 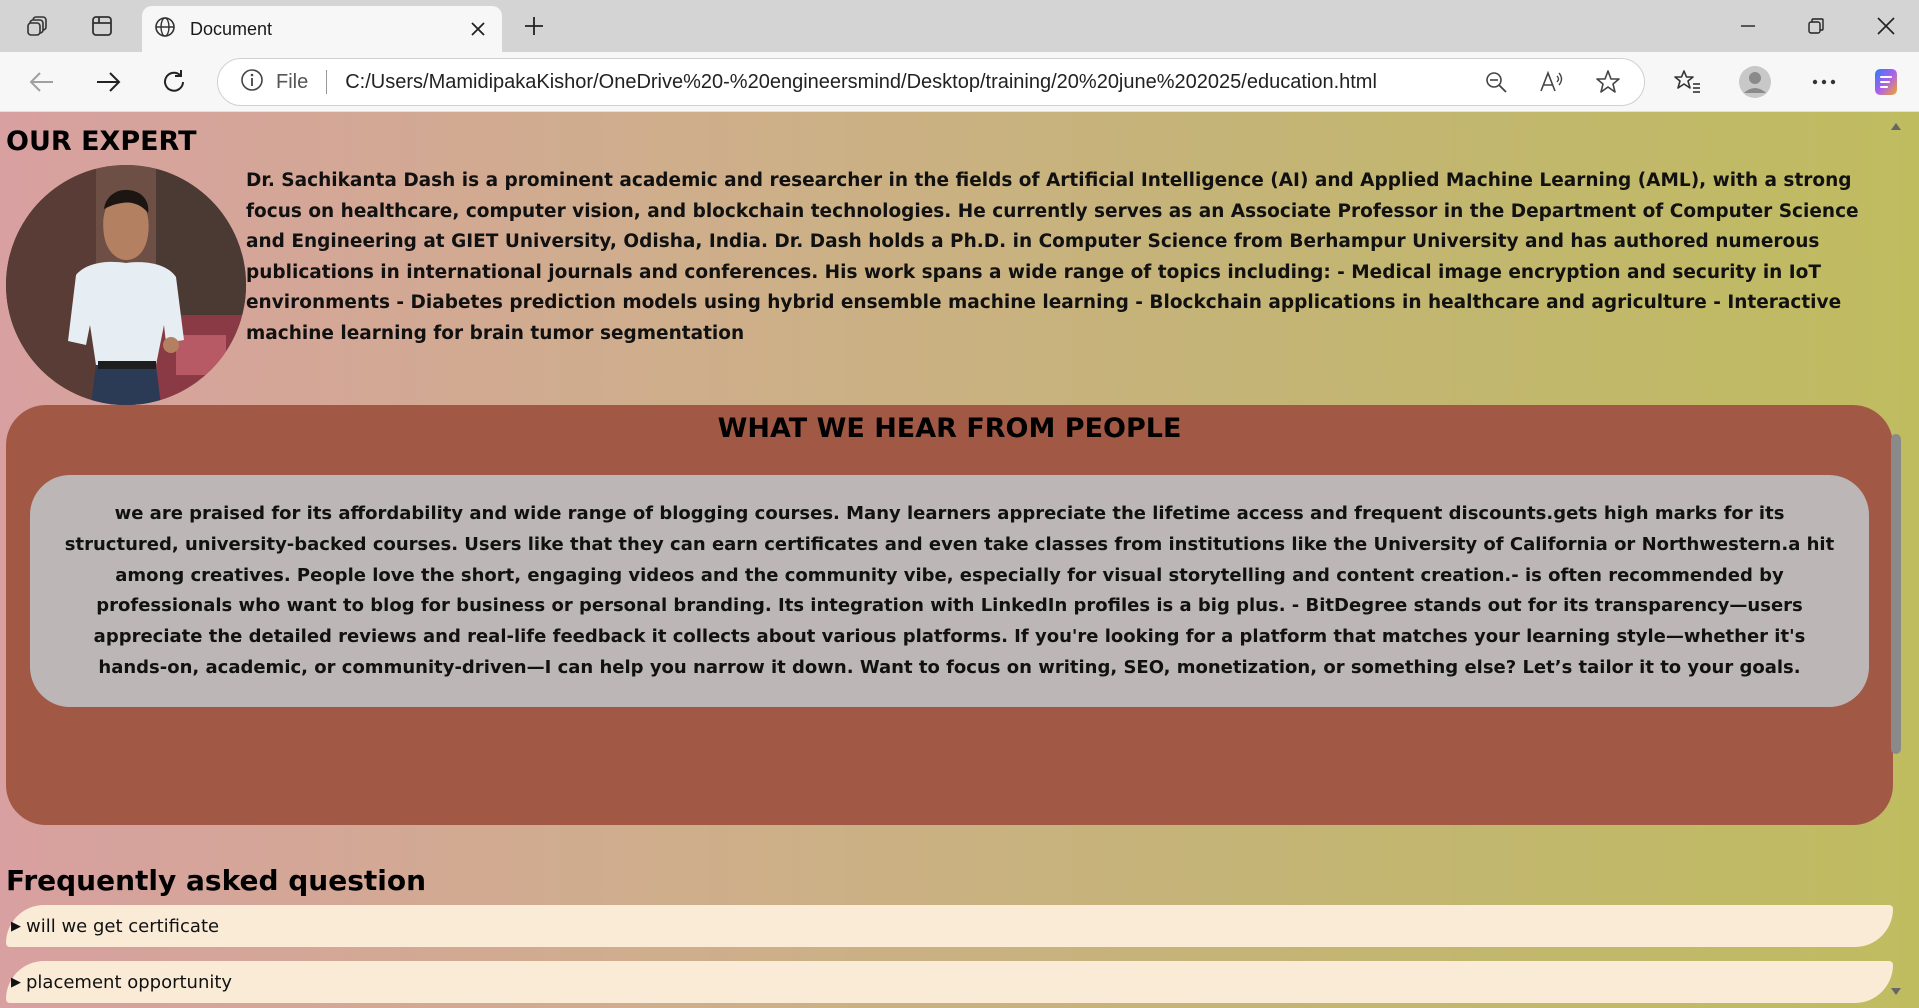 I want to click on globe-icon, so click(x=165, y=29).